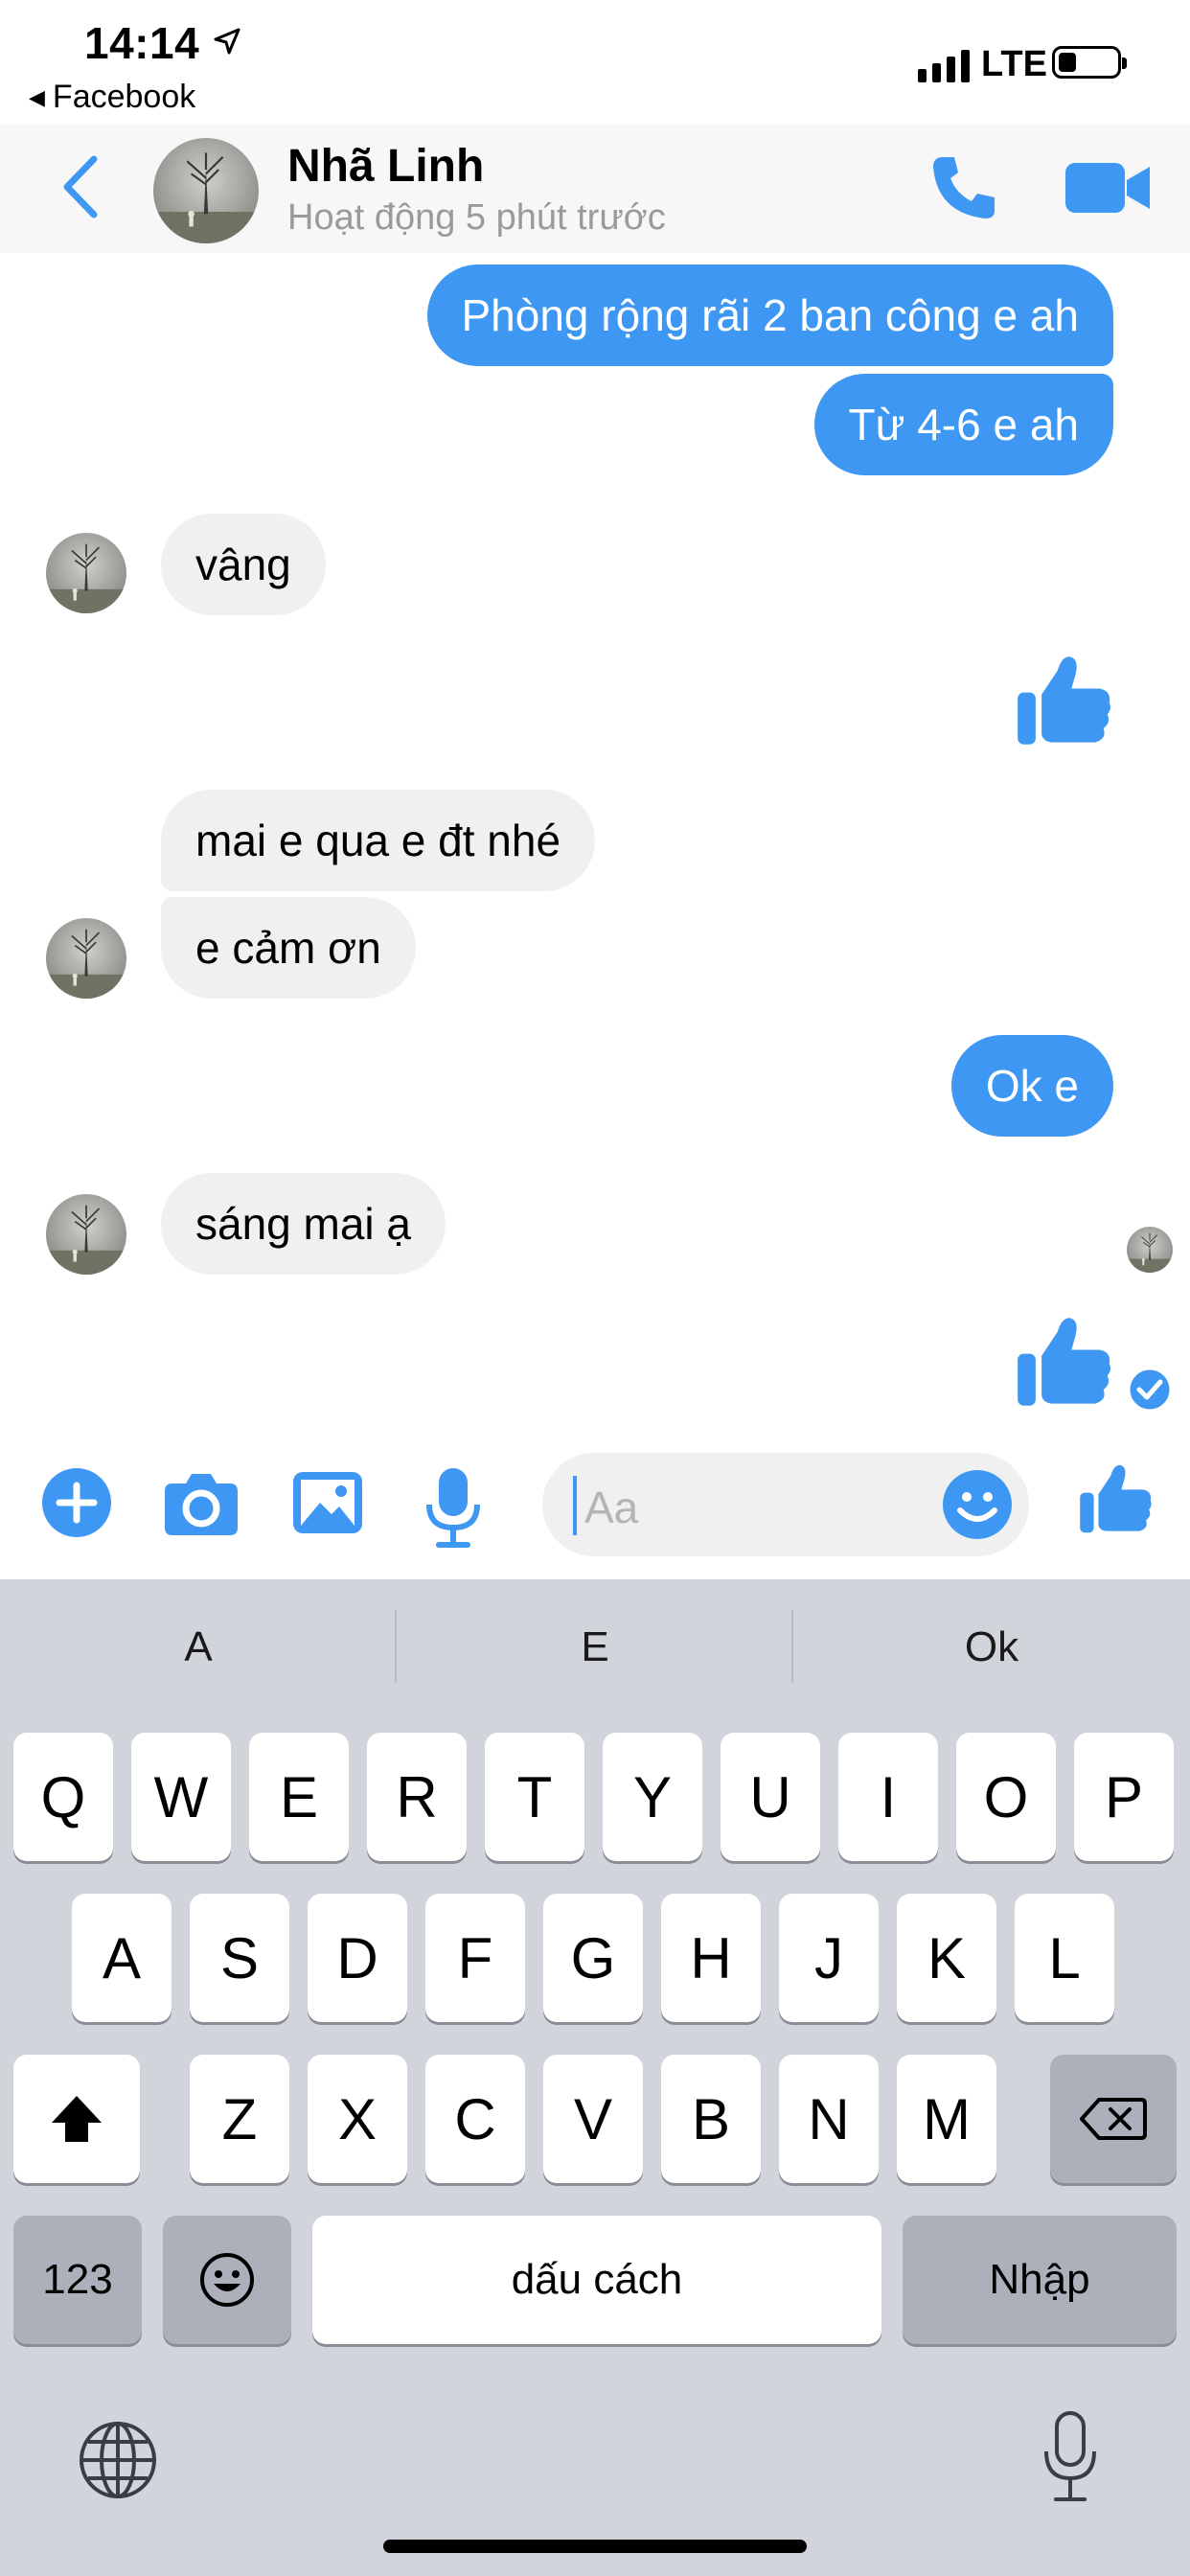 The image size is (1190, 2576). I want to click on key: R, so click(417, 1797).